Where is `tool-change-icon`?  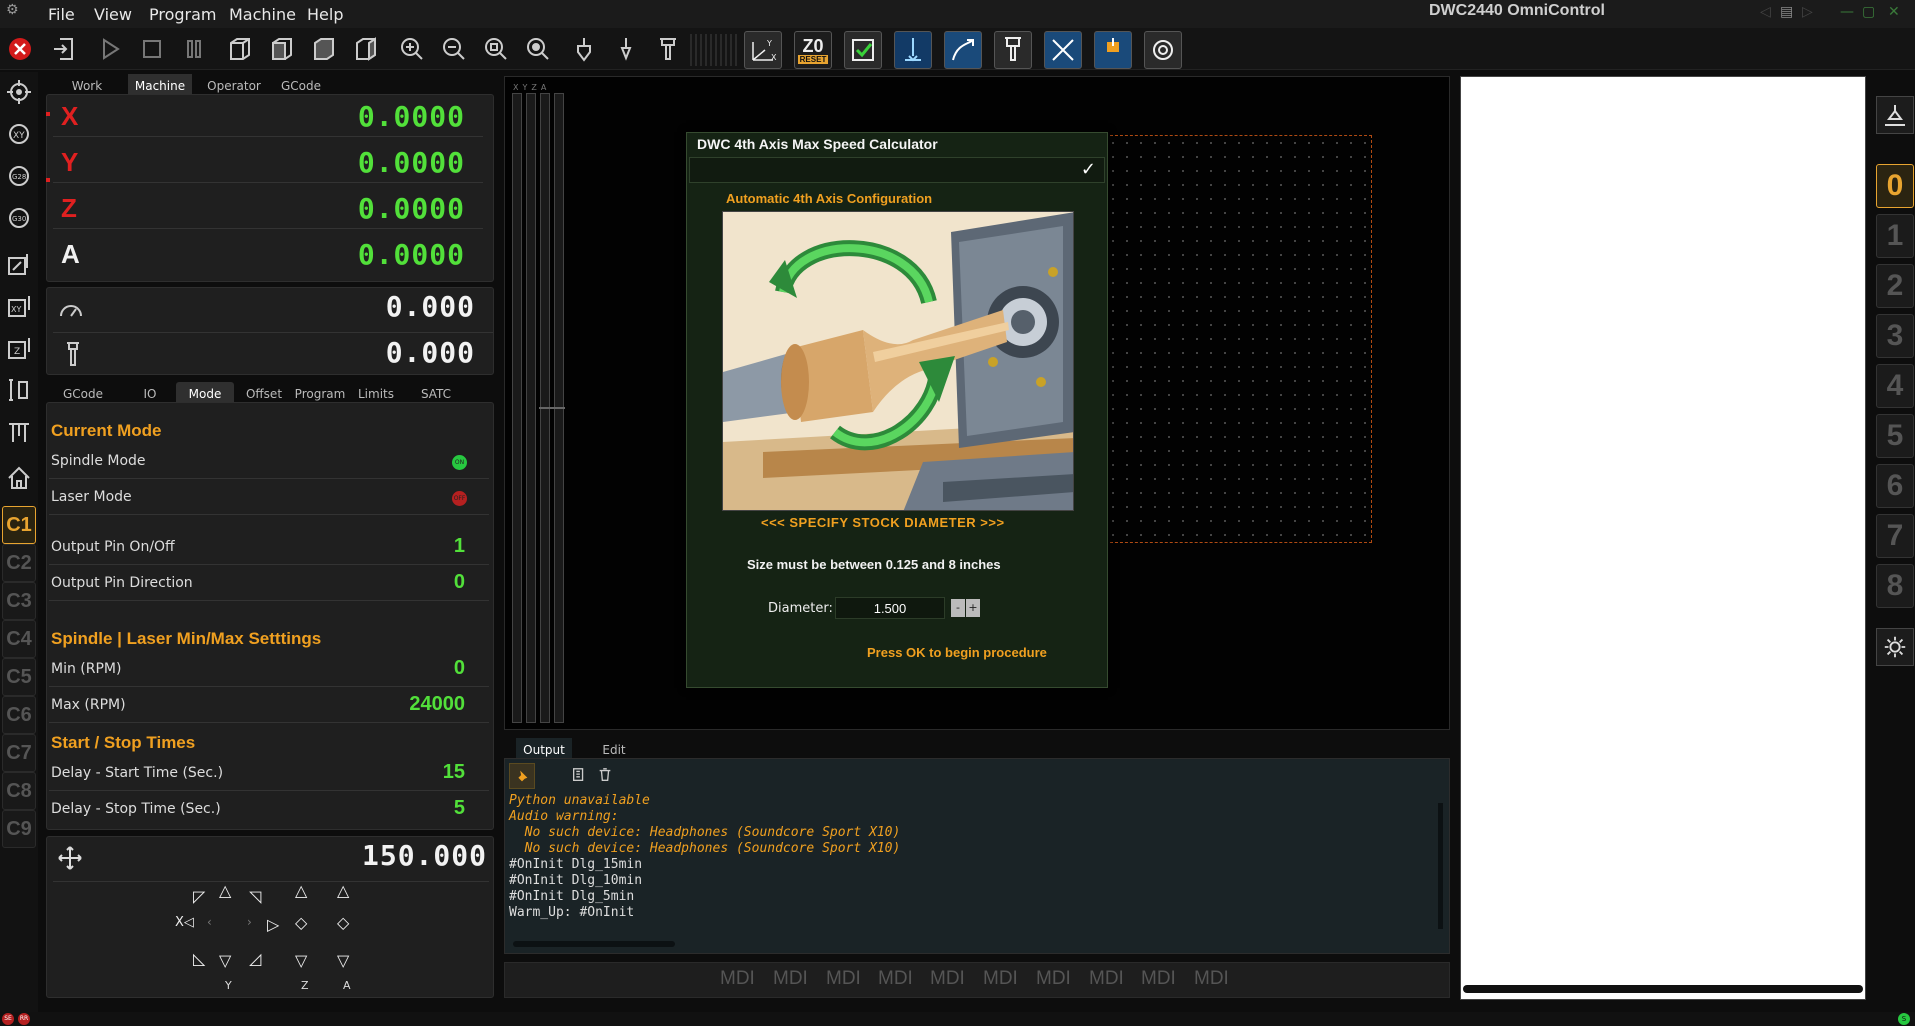
tool-change-icon is located at coordinates (668, 49).